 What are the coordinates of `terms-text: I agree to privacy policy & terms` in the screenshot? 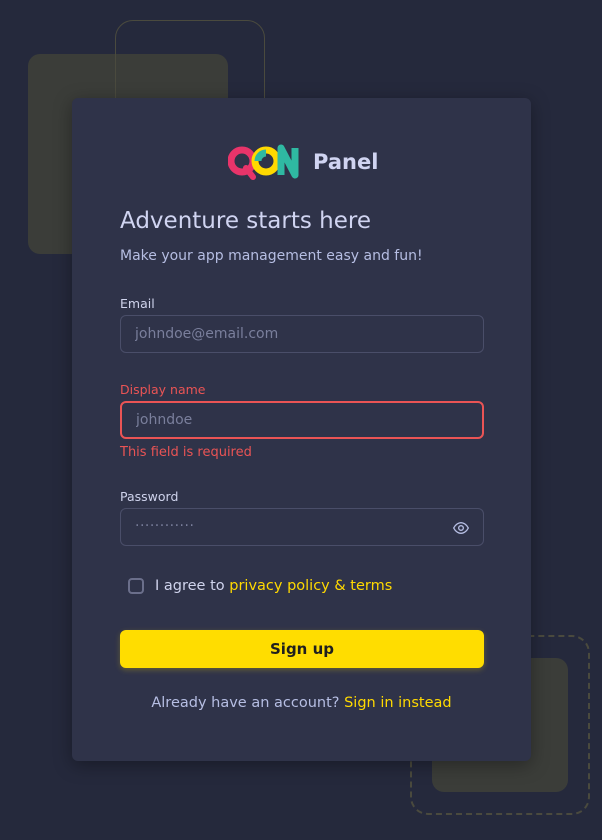 It's located at (273, 586).